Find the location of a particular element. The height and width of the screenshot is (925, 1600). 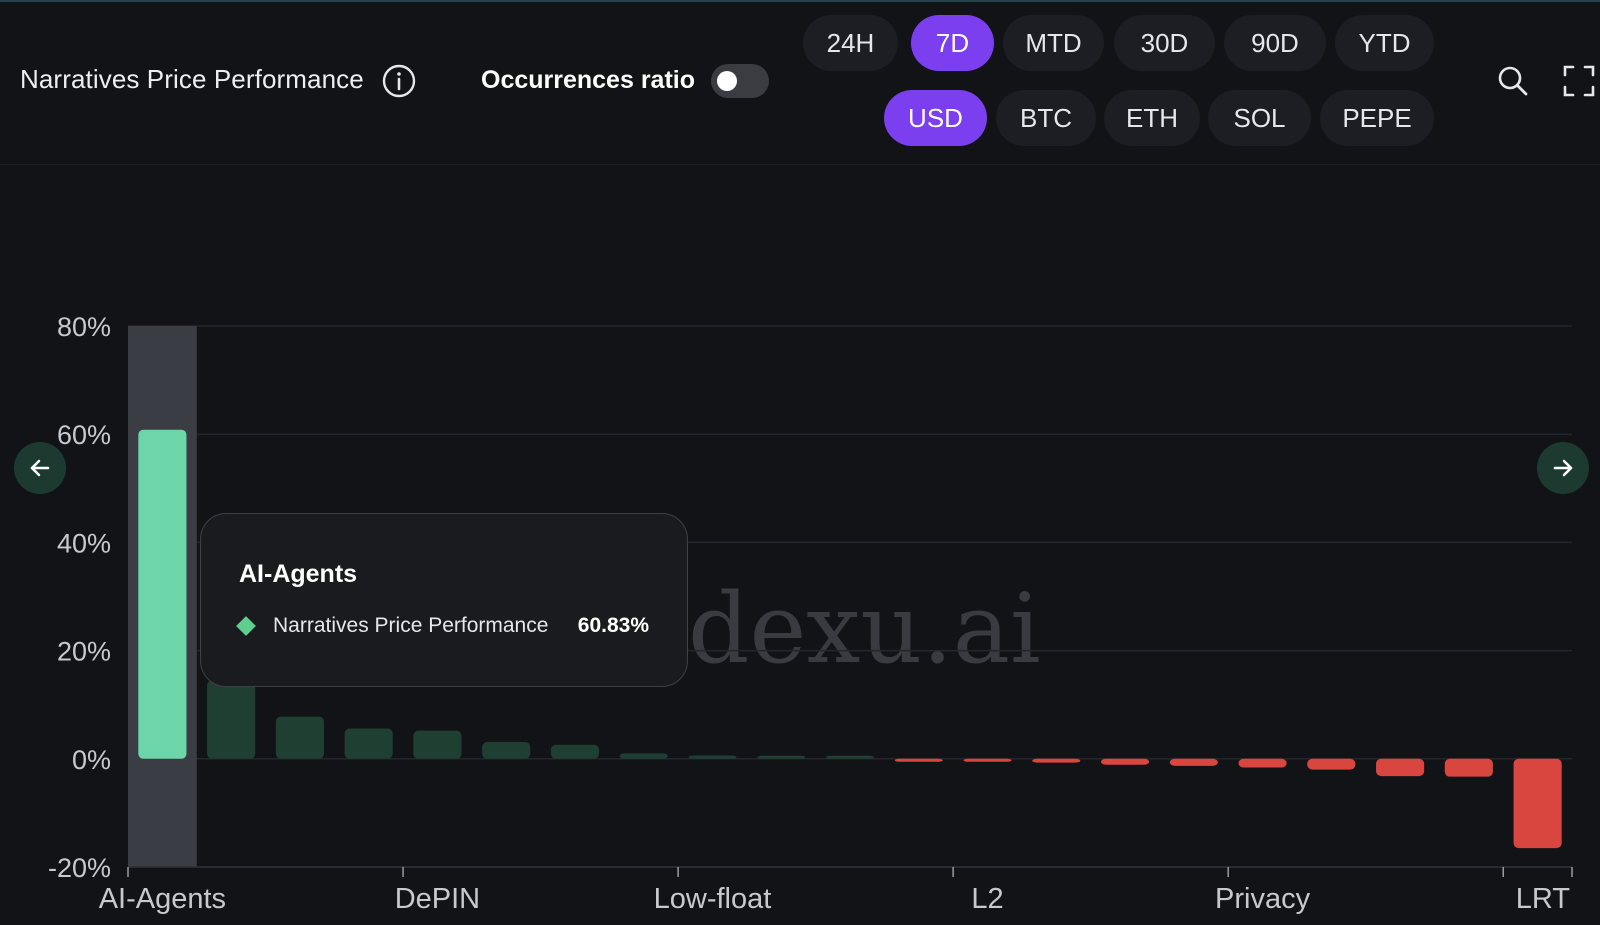

prev-page-button is located at coordinates (40, 468).